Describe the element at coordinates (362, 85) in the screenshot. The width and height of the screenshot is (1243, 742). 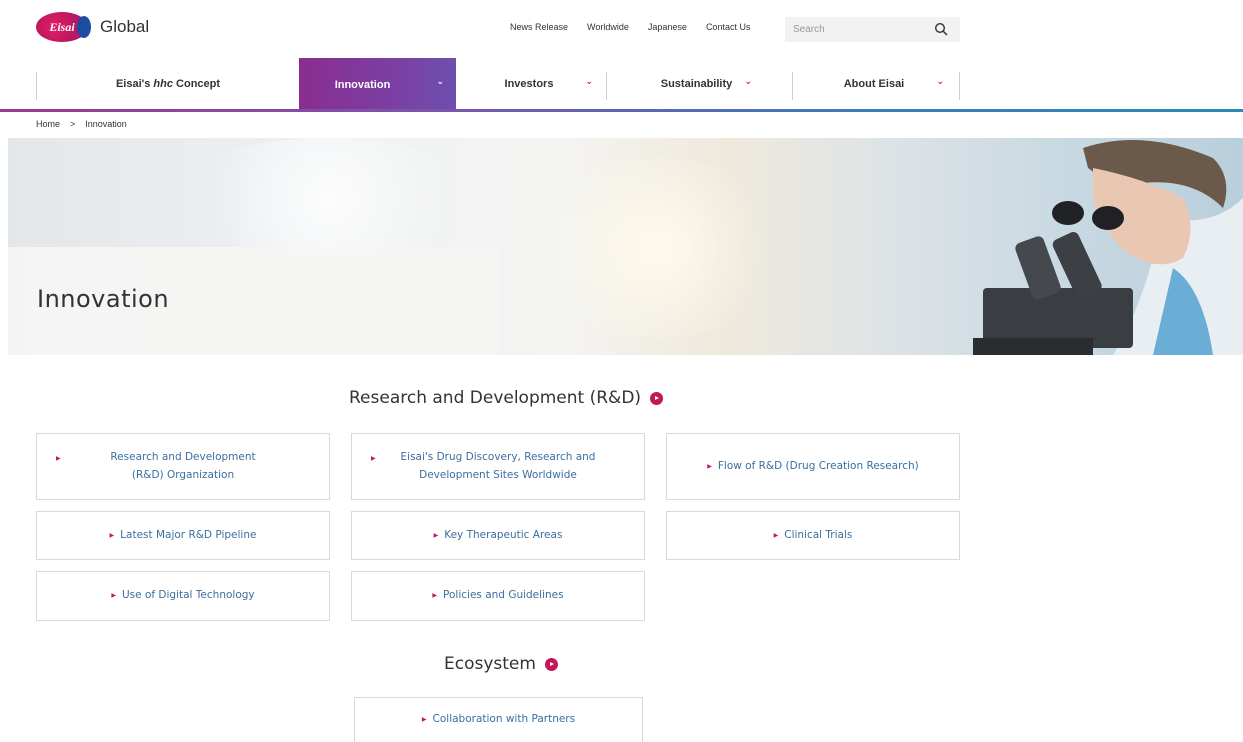
I see `nav-label: Innovation` at that location.